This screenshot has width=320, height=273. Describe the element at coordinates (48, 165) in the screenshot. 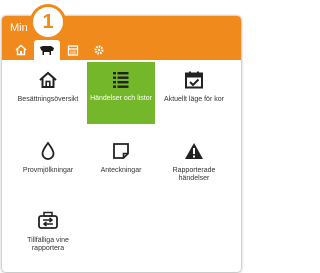

I see `menu-item-test-milkings: Provmjölkningar` at that location.